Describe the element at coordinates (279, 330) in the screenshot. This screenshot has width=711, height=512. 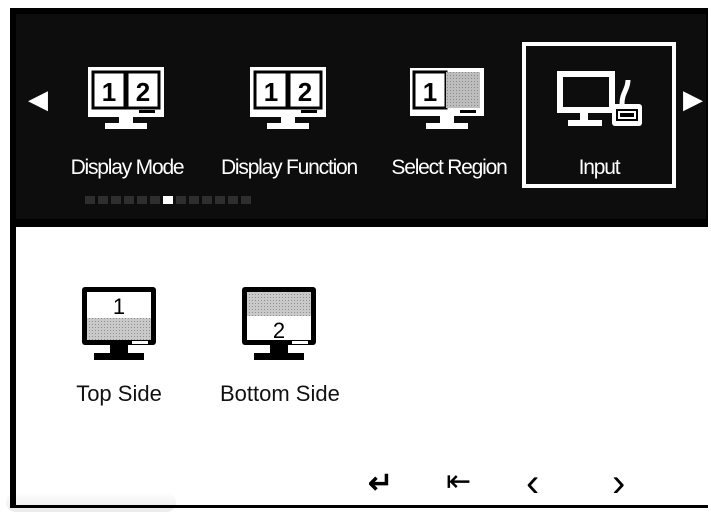
I see `region-number: 2` at that location.